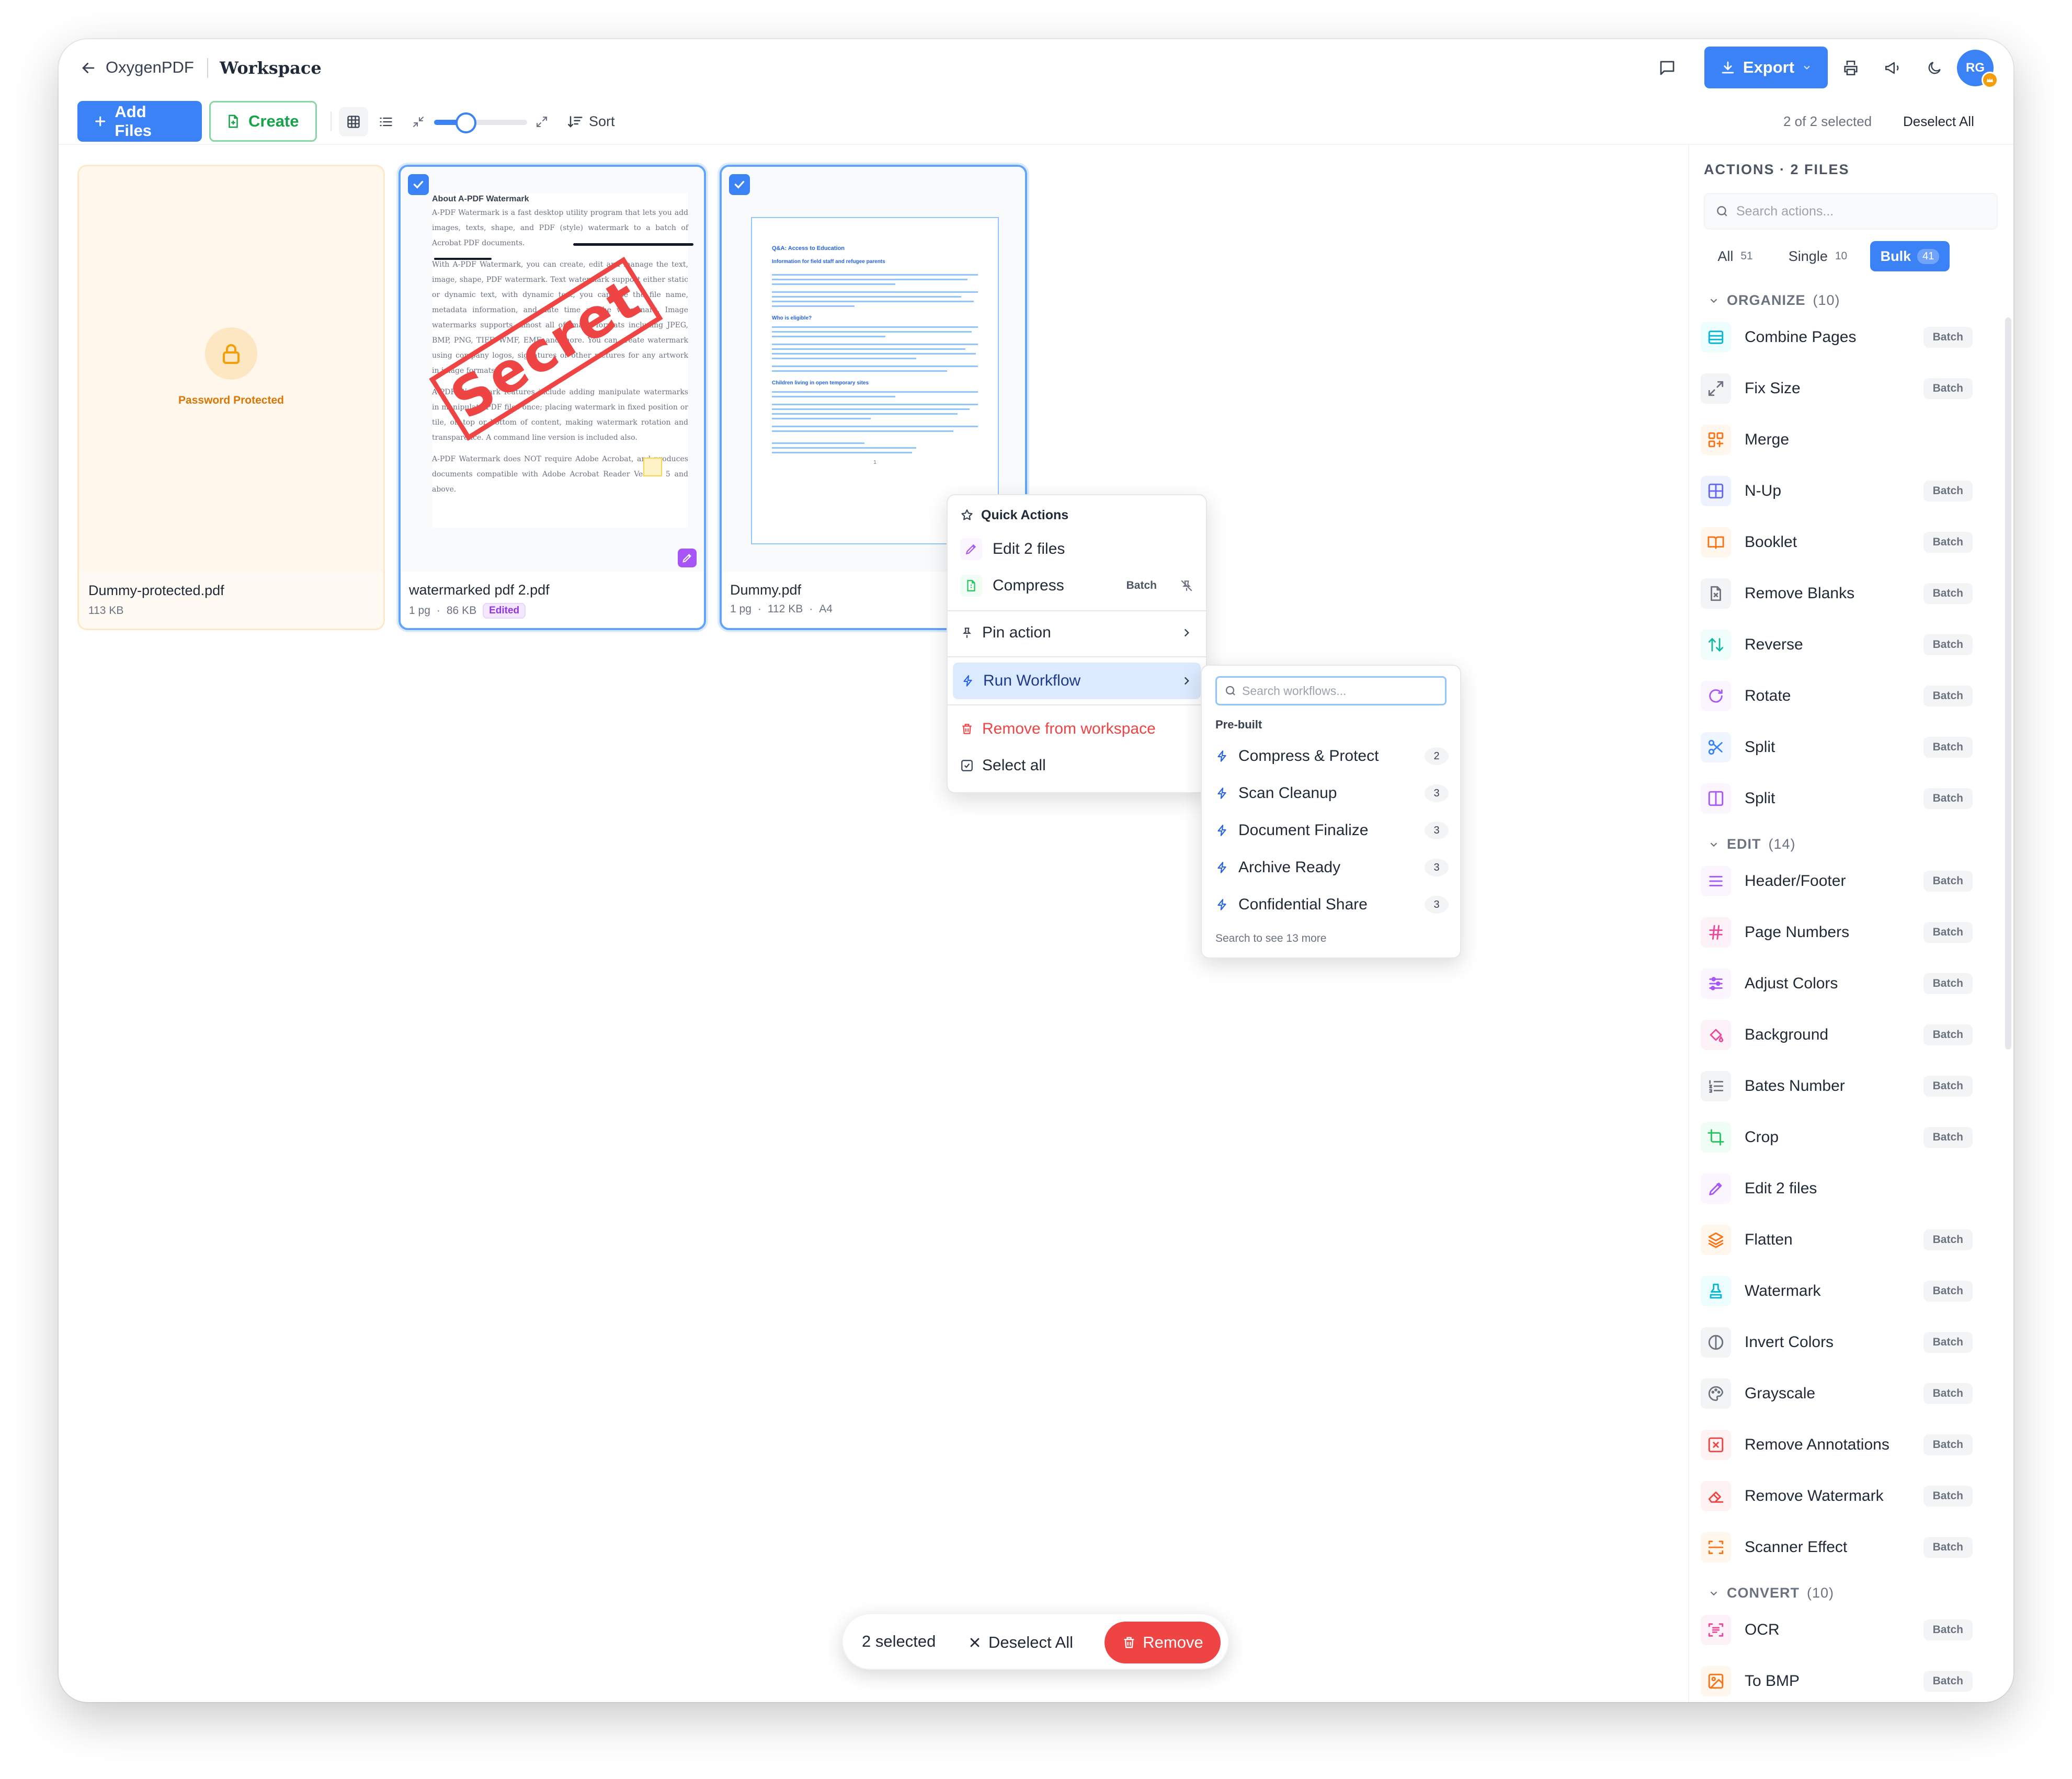 This screenshot has width=2072, height=1779. I want to click on page-format: A4, so click(826, 609).